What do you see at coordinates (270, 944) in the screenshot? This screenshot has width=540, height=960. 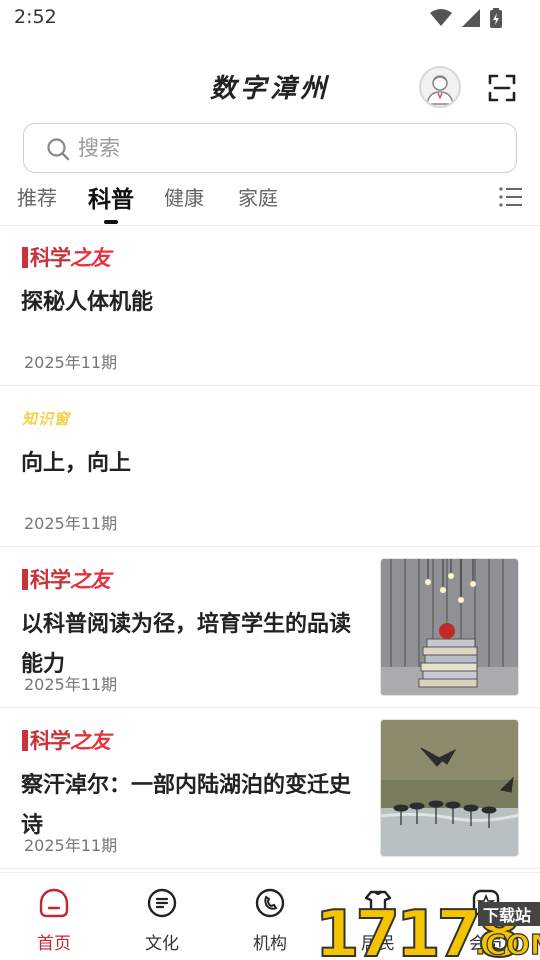 I see `nav-label: 机构` at bounding box center [270, 944].